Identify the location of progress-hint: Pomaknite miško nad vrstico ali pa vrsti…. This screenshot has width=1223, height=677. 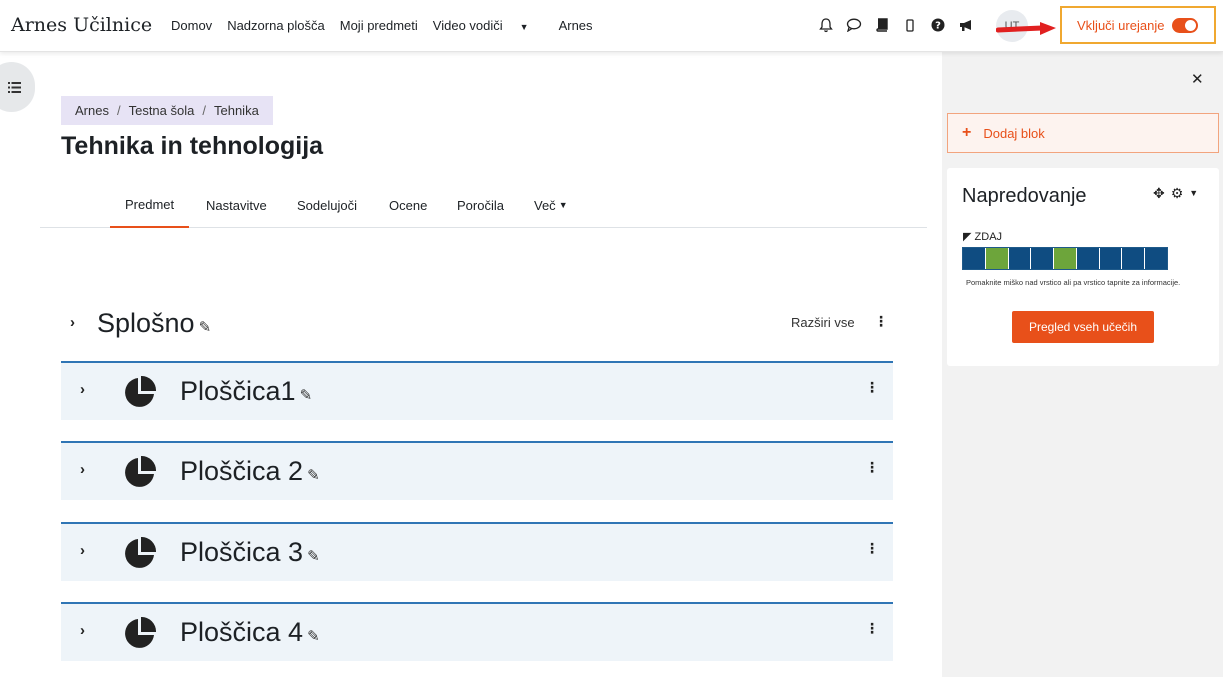
(1073, 282).